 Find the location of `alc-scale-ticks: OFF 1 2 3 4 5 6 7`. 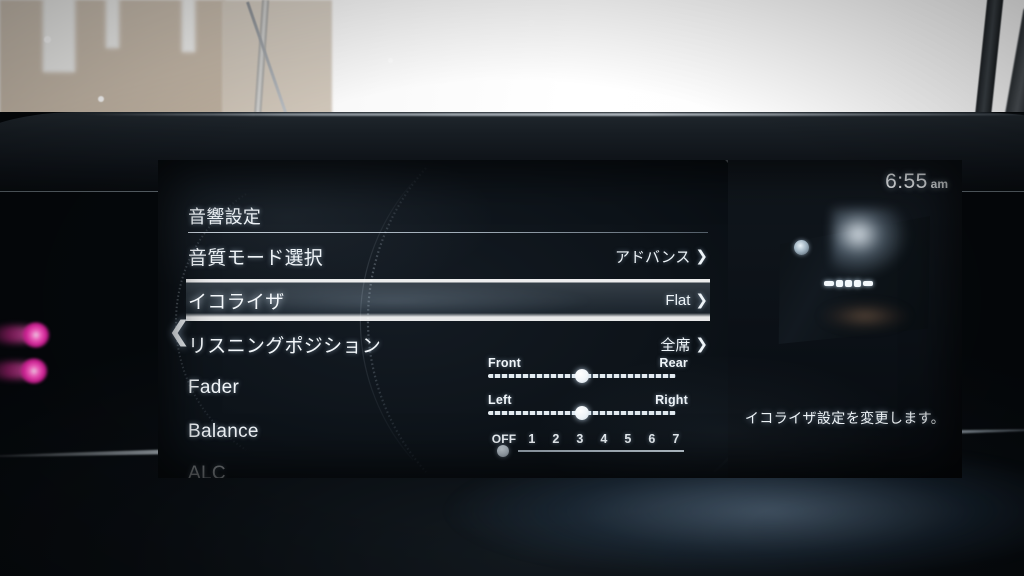

alc-scale-ticks: OFF 1 2 3 4 5 6 7 is located at coordinates (588, 439).